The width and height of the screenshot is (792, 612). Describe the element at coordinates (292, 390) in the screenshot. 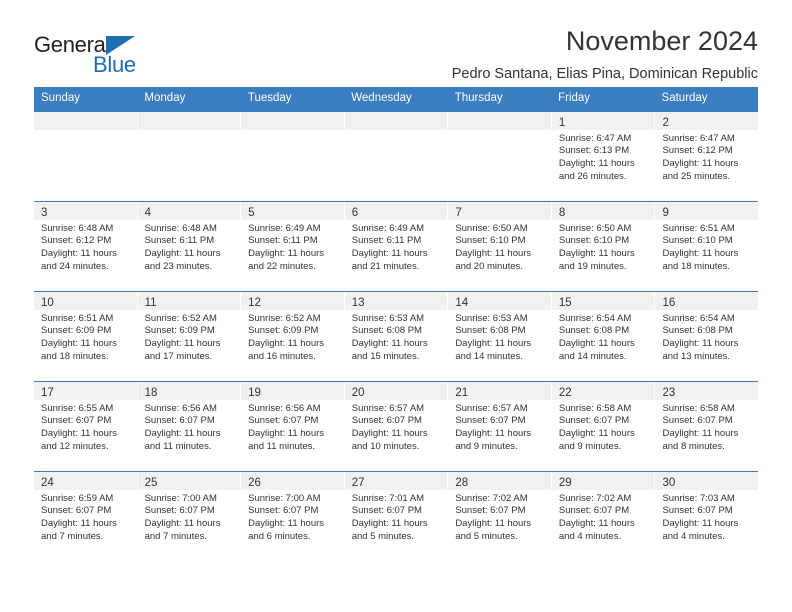

I see `day-number-band: 19` at that location.